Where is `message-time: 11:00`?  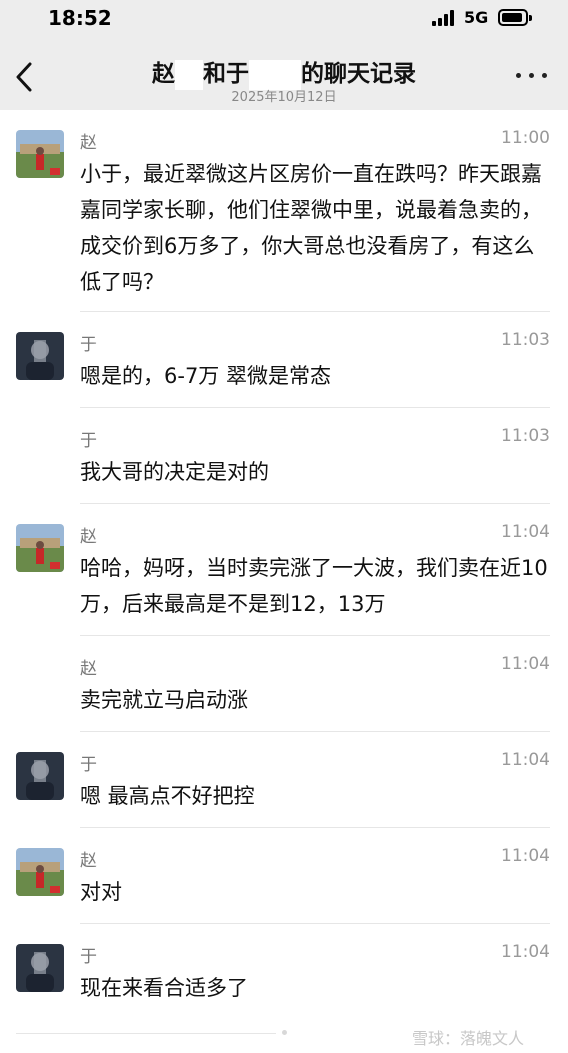
message-time: 11:00 is located at coordinates (525, 138).